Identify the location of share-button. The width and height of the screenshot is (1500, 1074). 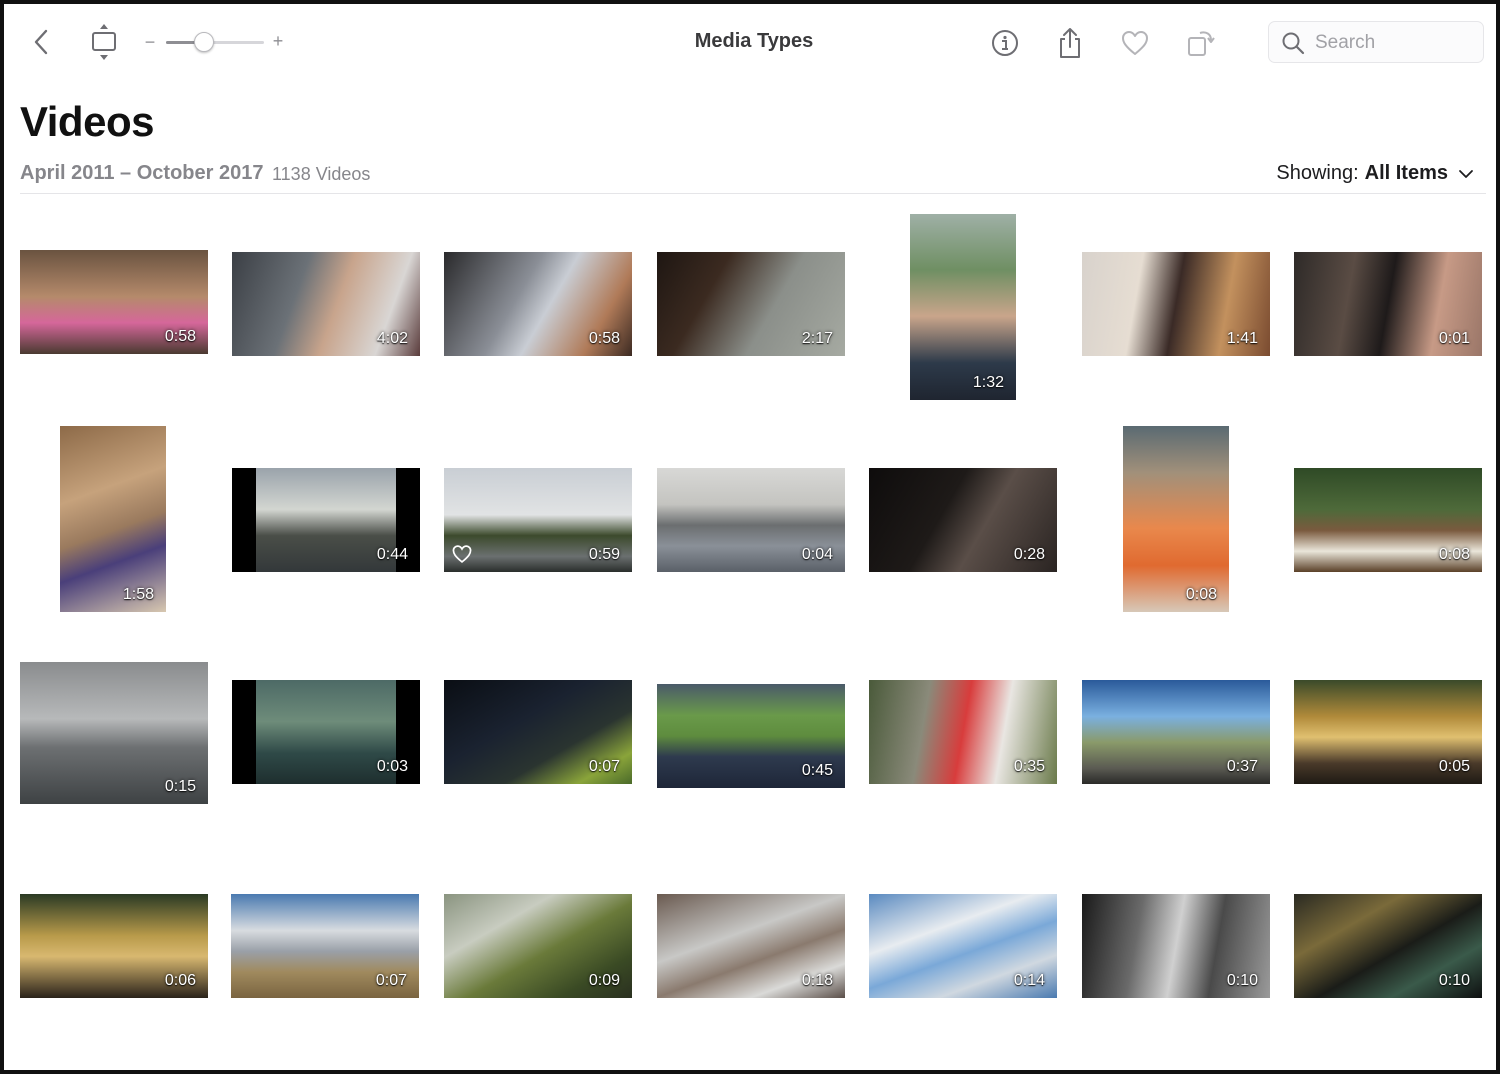
(1070, 43).